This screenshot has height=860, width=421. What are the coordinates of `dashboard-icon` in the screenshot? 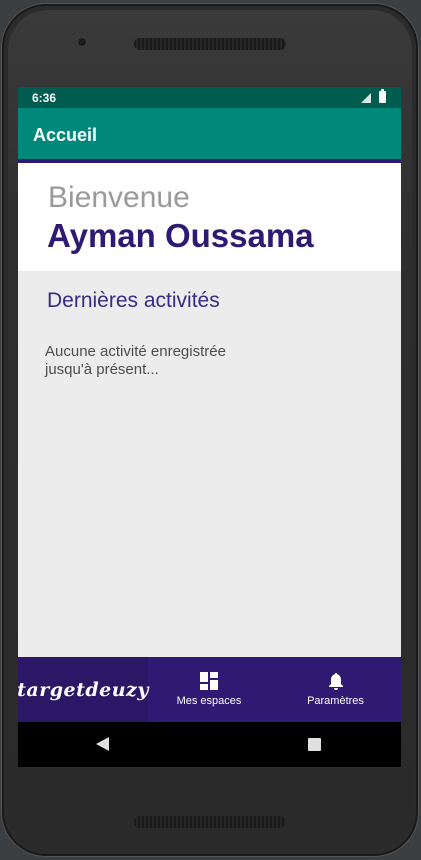 It's located at (209, 681).